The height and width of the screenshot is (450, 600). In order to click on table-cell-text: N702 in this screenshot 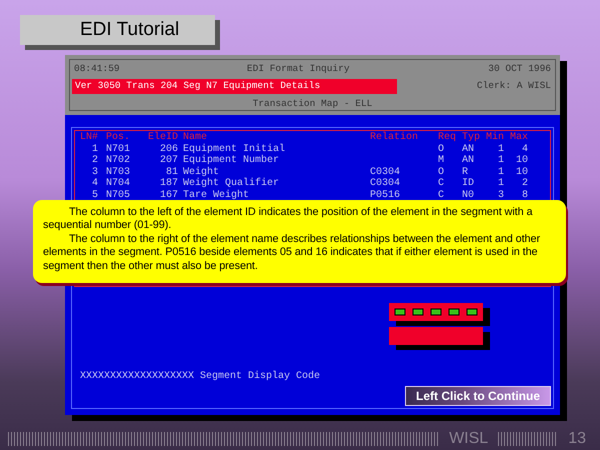, I will do `click(119, 161)`.